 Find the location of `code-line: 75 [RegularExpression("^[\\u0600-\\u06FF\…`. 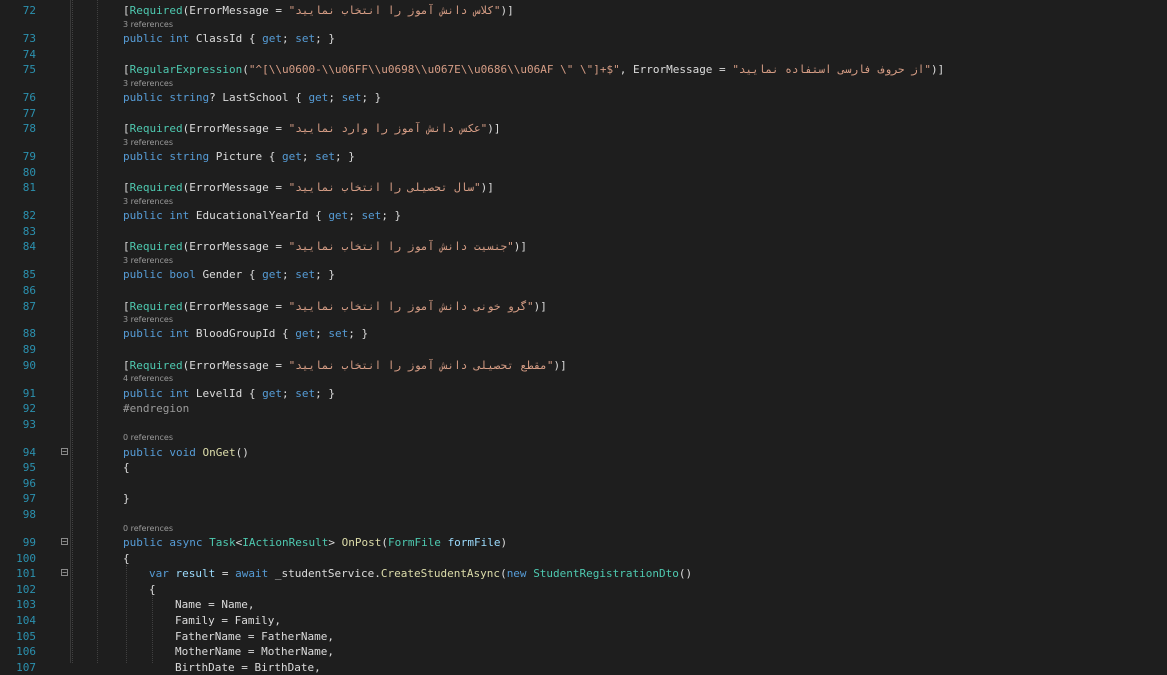

code-line: 75 [RegularExpression("^[\\u0600-\\u06FF\… is located at coordinates (583, 70).